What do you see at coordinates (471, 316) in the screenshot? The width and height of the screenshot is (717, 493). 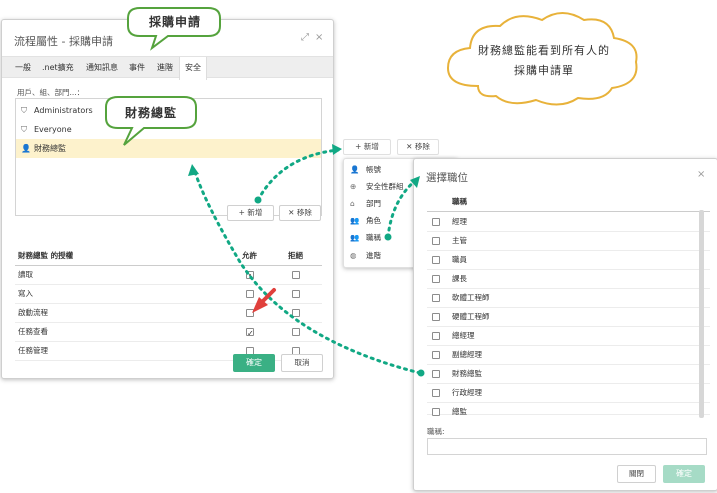 I see `job-name: 硬體工程師` at bounding box center [471, 316].